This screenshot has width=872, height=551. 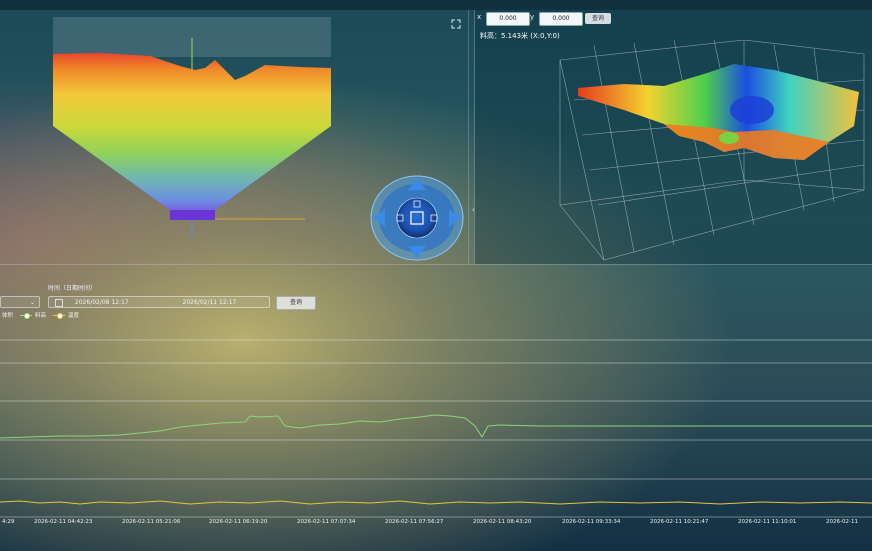 What do you see at coordinates (159, 302) in the screenshot?
I see `time-range-input: 2026/02/08 12:17 2026/02/11 12:17` at bounding box center [159, 302].